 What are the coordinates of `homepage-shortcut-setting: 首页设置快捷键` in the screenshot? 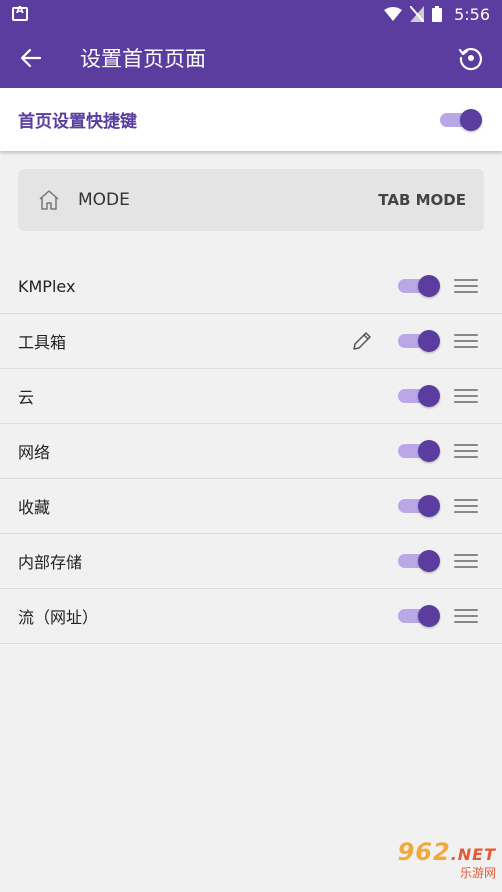 It's located at (251, 119).